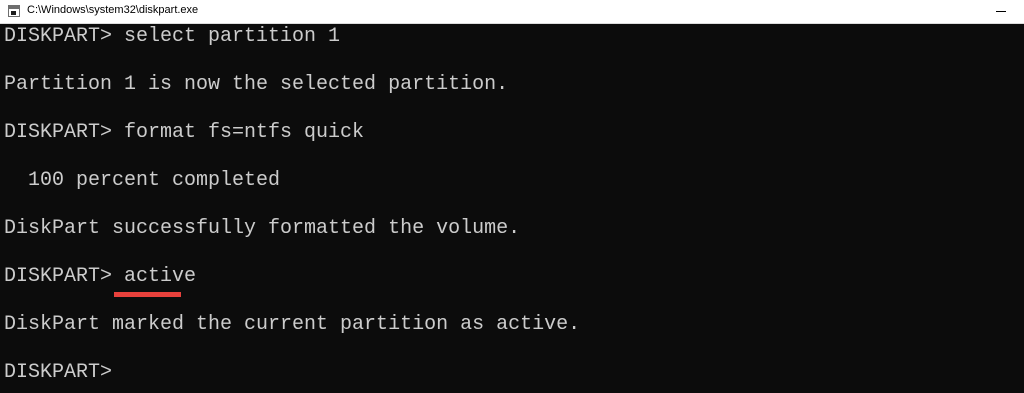  Describe the element at coordinates (100, 276) in the screenshot. I see `console-line-active-command: DISKPART> active` at that location.